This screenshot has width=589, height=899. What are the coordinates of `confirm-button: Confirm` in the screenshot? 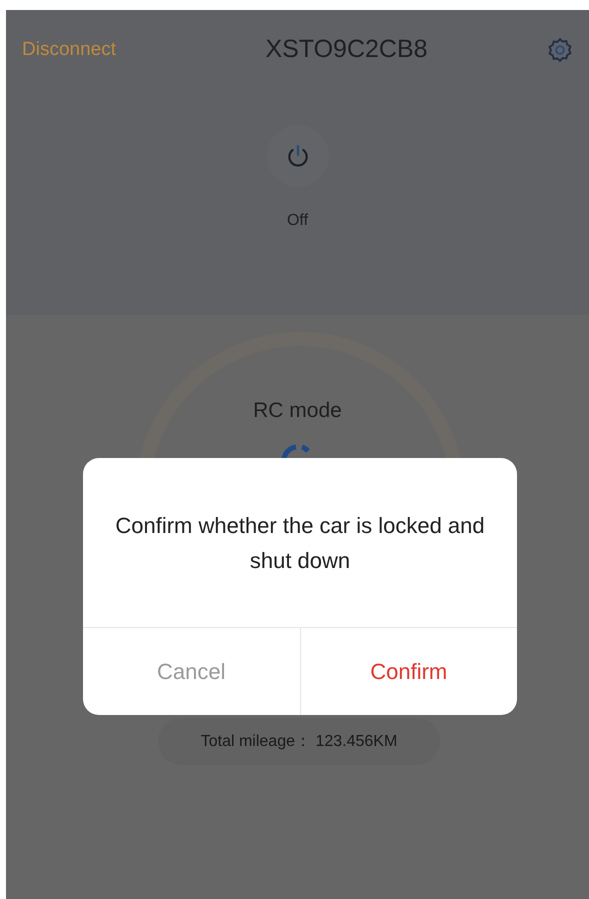 It's located at (408, 671).